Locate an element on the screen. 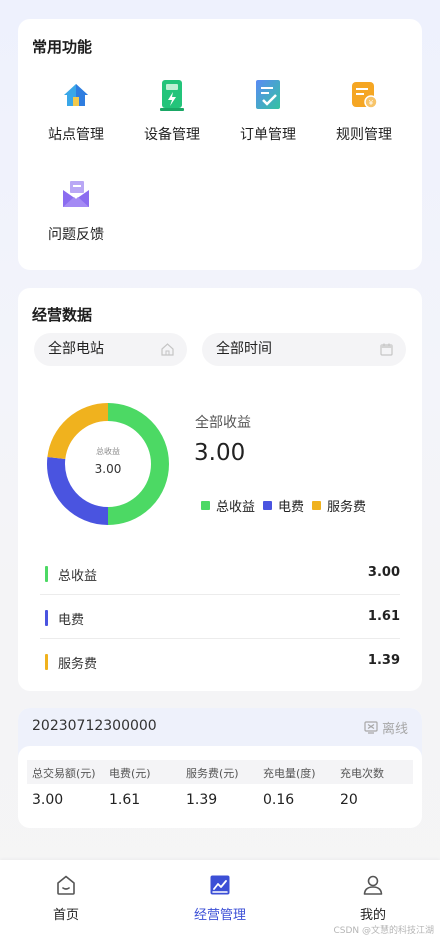 This screenshot has width=440, height=942. home-icon is located at coordinates (66, 885).